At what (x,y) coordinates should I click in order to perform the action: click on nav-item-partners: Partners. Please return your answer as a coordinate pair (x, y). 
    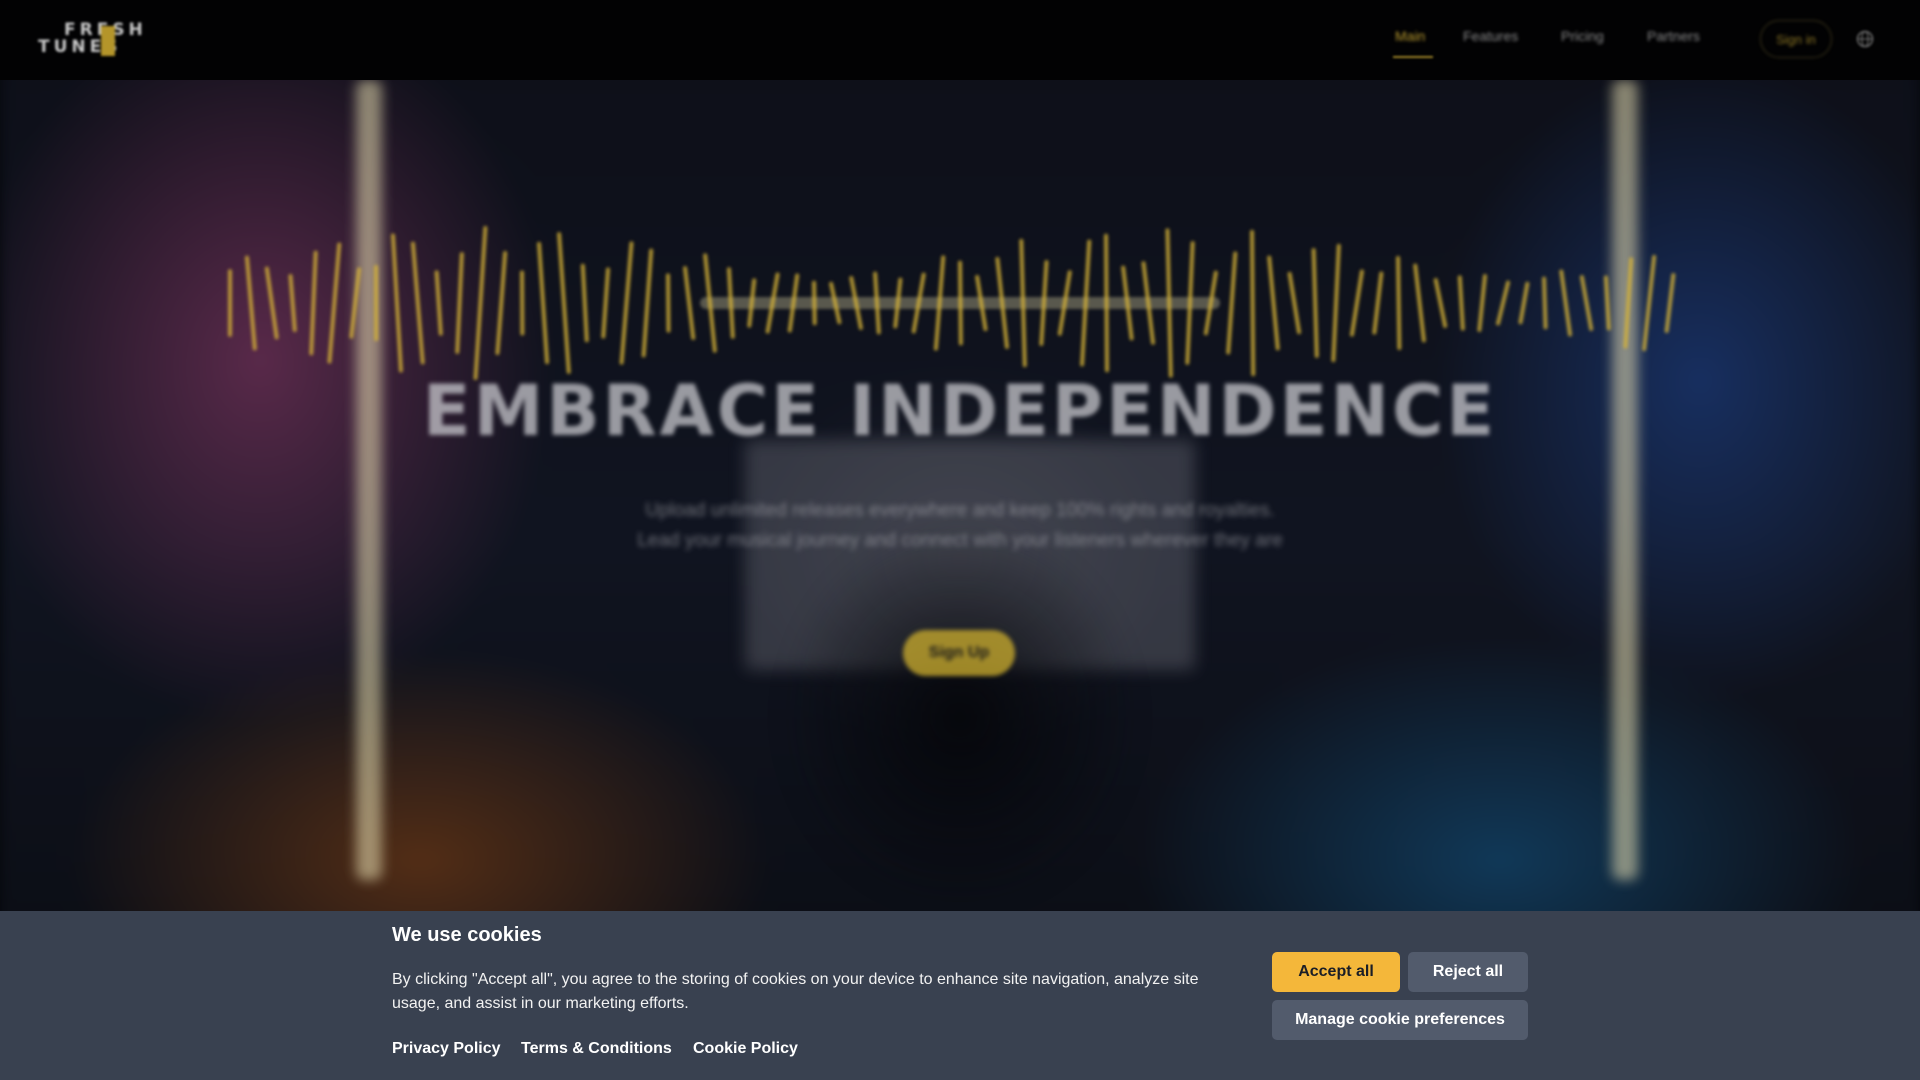
    Looking at the image, I should click on (1673, 36).